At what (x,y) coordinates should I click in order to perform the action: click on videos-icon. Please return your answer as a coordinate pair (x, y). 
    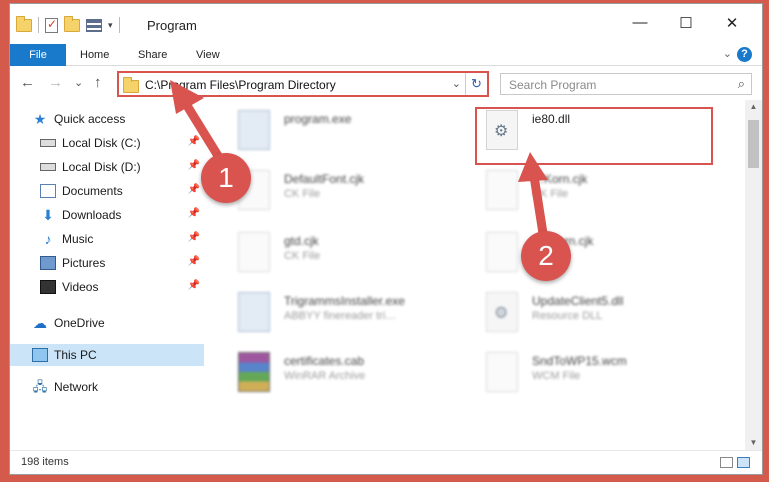
    Looking at the image, I should click on (48, 287).